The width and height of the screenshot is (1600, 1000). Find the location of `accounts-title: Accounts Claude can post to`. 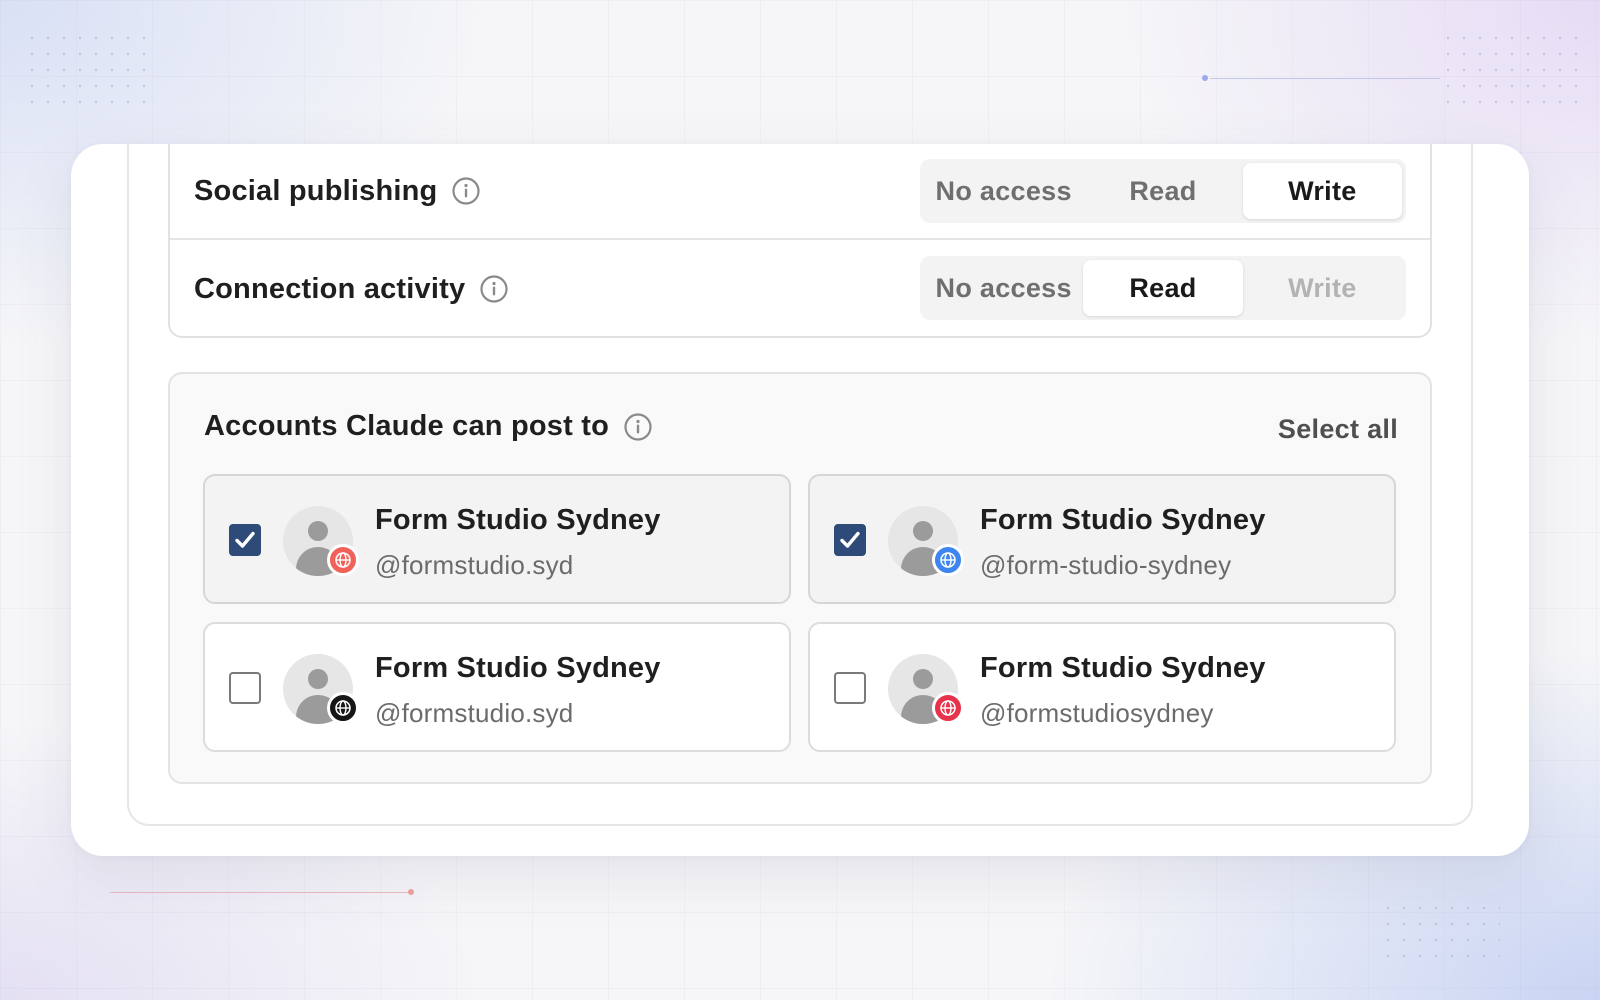

accounts-title: Accounts Claude can post to is located at coordinates (428, 426).